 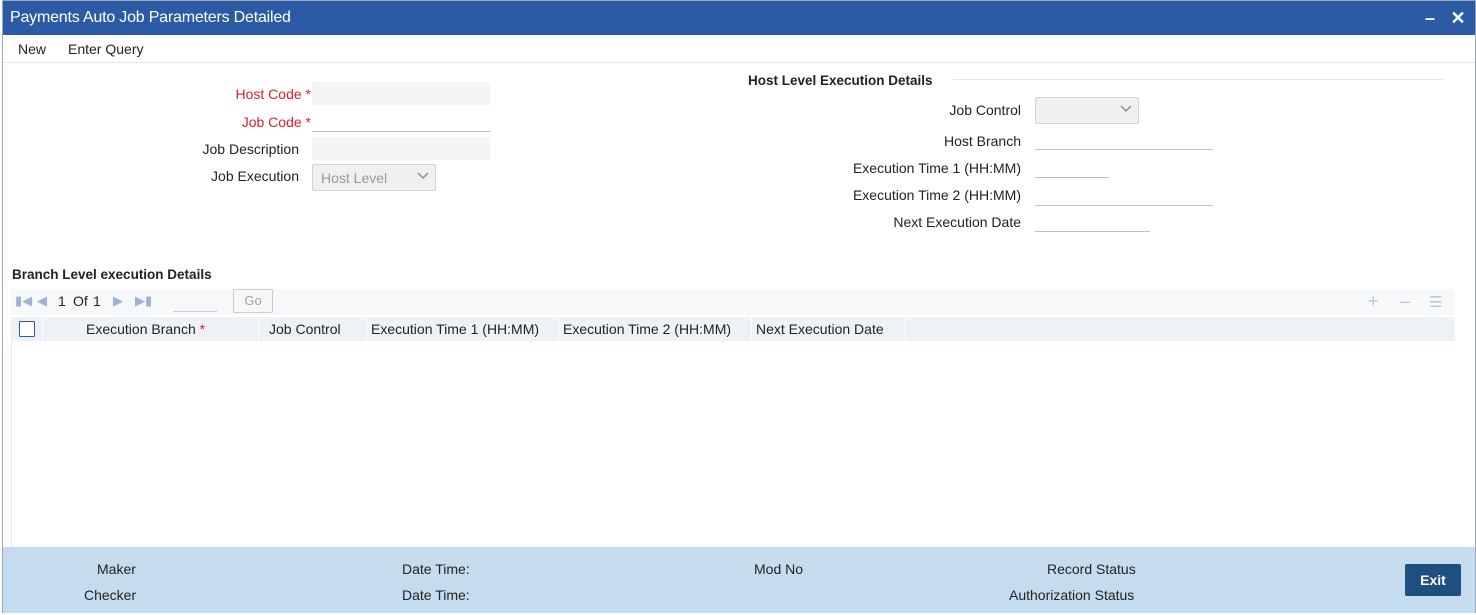 What do you see at coordinates (251, 149) in the screenshot?
I see `job-description-label: Job Description` at bounding box center [251, 149].